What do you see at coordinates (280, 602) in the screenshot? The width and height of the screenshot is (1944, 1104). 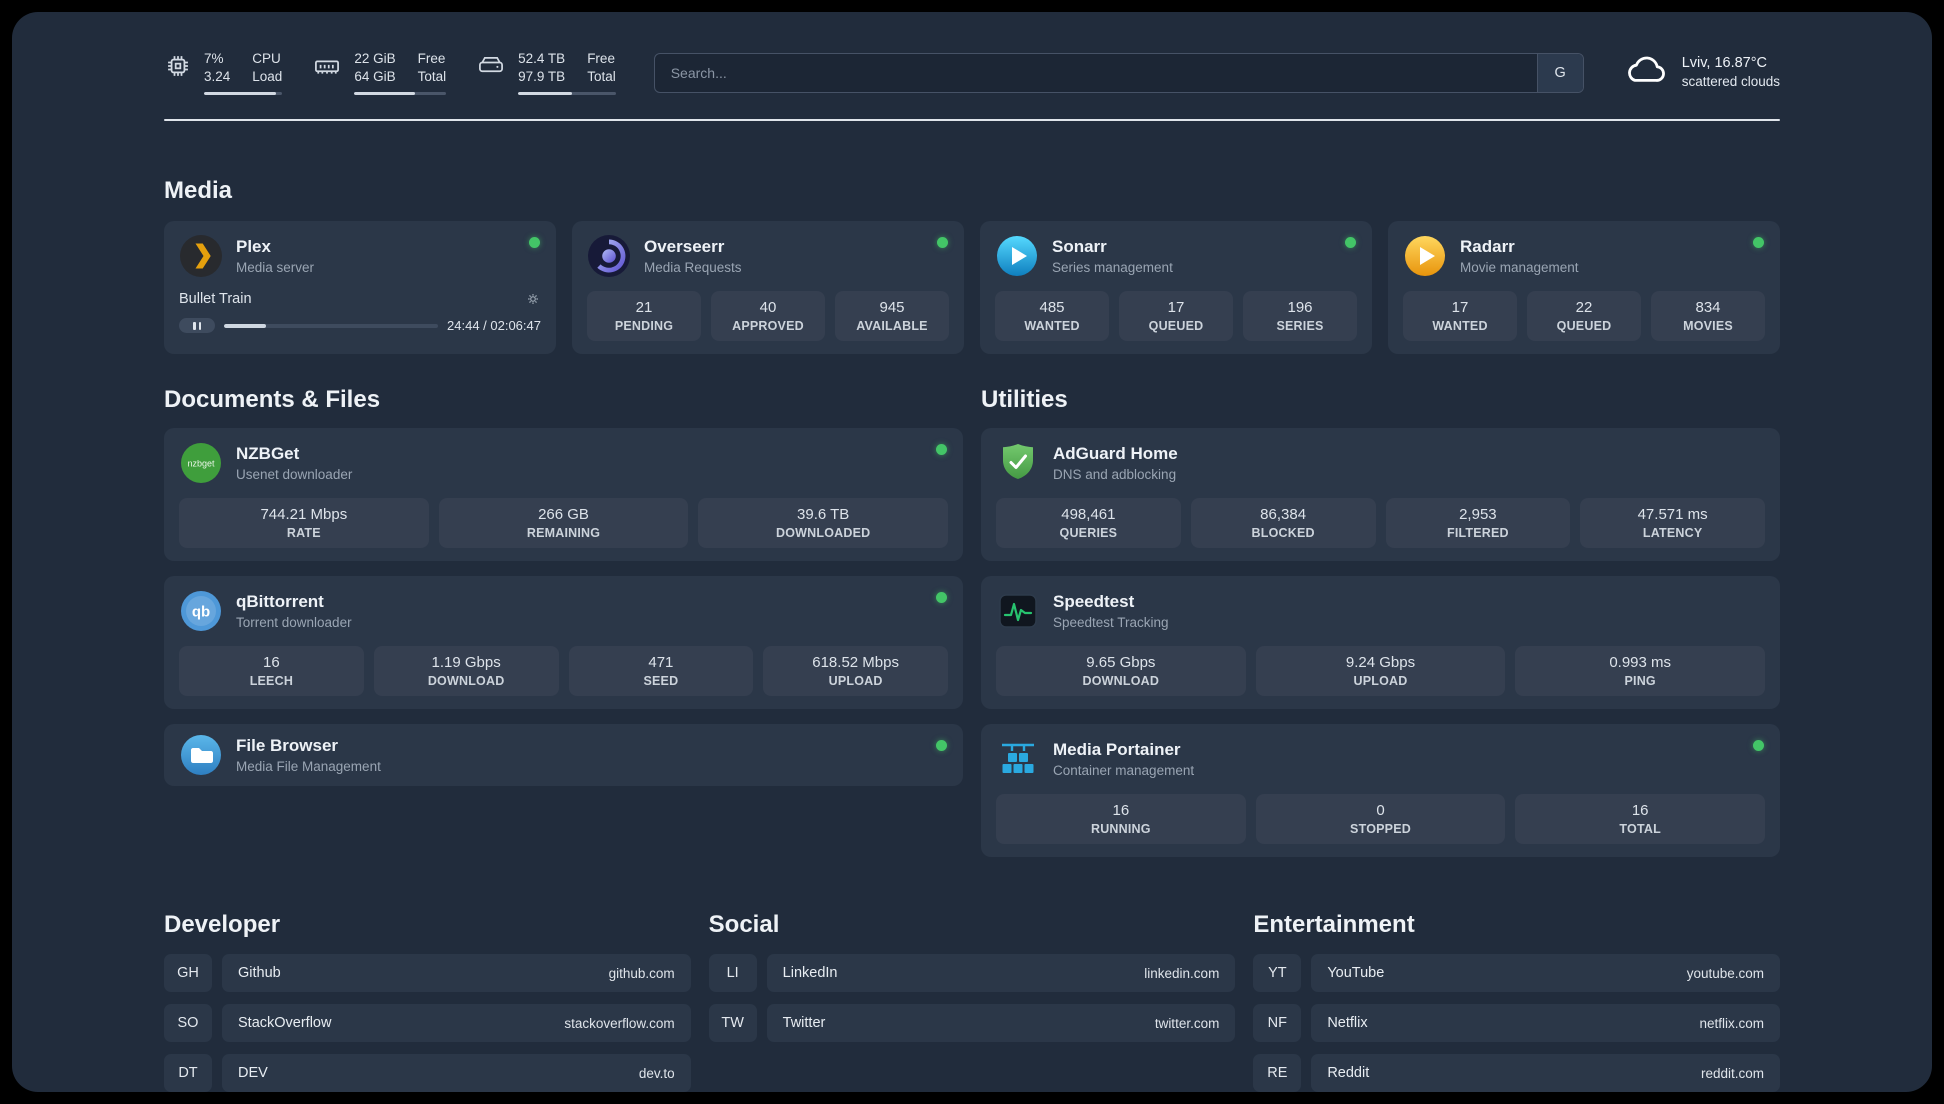 I see `app-name: qBittorrent` at bounding box center [280, 602].